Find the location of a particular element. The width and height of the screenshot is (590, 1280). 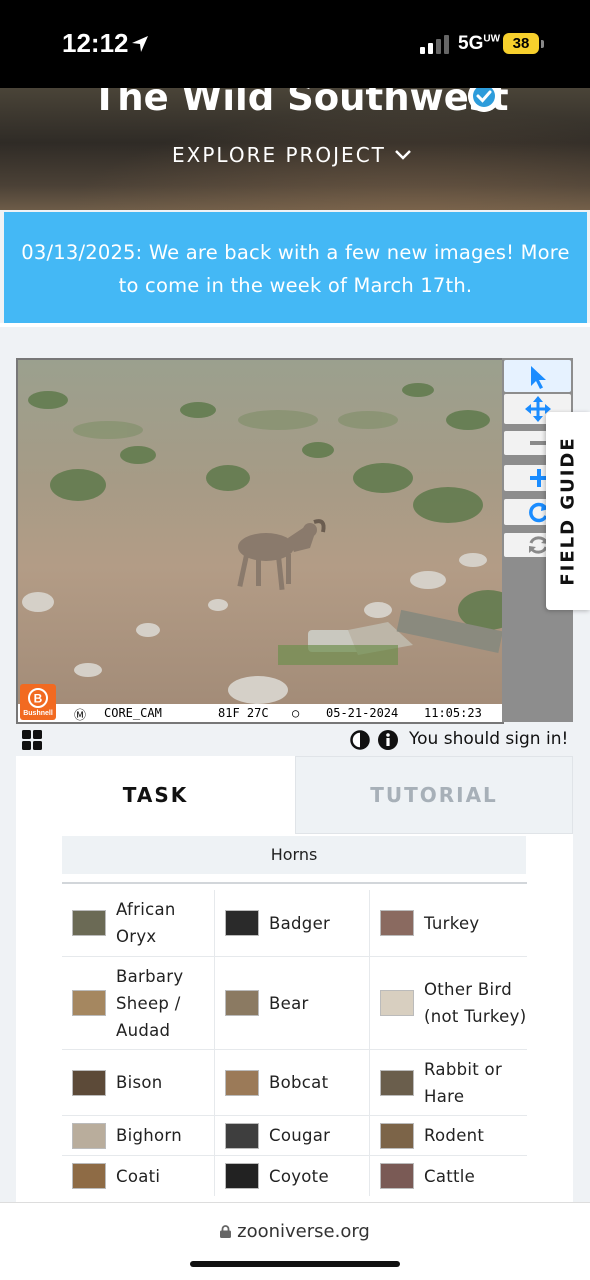

sign-in-prompt: You should sign in! is located at coordinates (488, 739).